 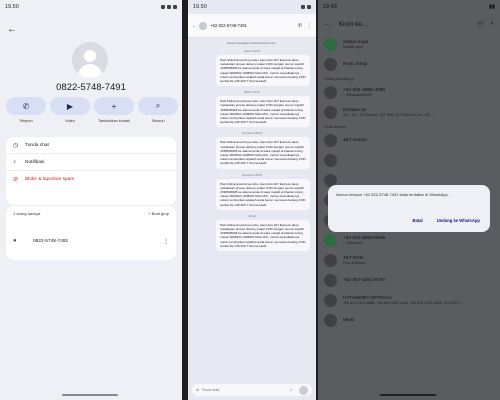 What do you see at coordinates (300, 26) in the screenshot?
I see `call-icon: ✆` at bounding box center [300, 26].